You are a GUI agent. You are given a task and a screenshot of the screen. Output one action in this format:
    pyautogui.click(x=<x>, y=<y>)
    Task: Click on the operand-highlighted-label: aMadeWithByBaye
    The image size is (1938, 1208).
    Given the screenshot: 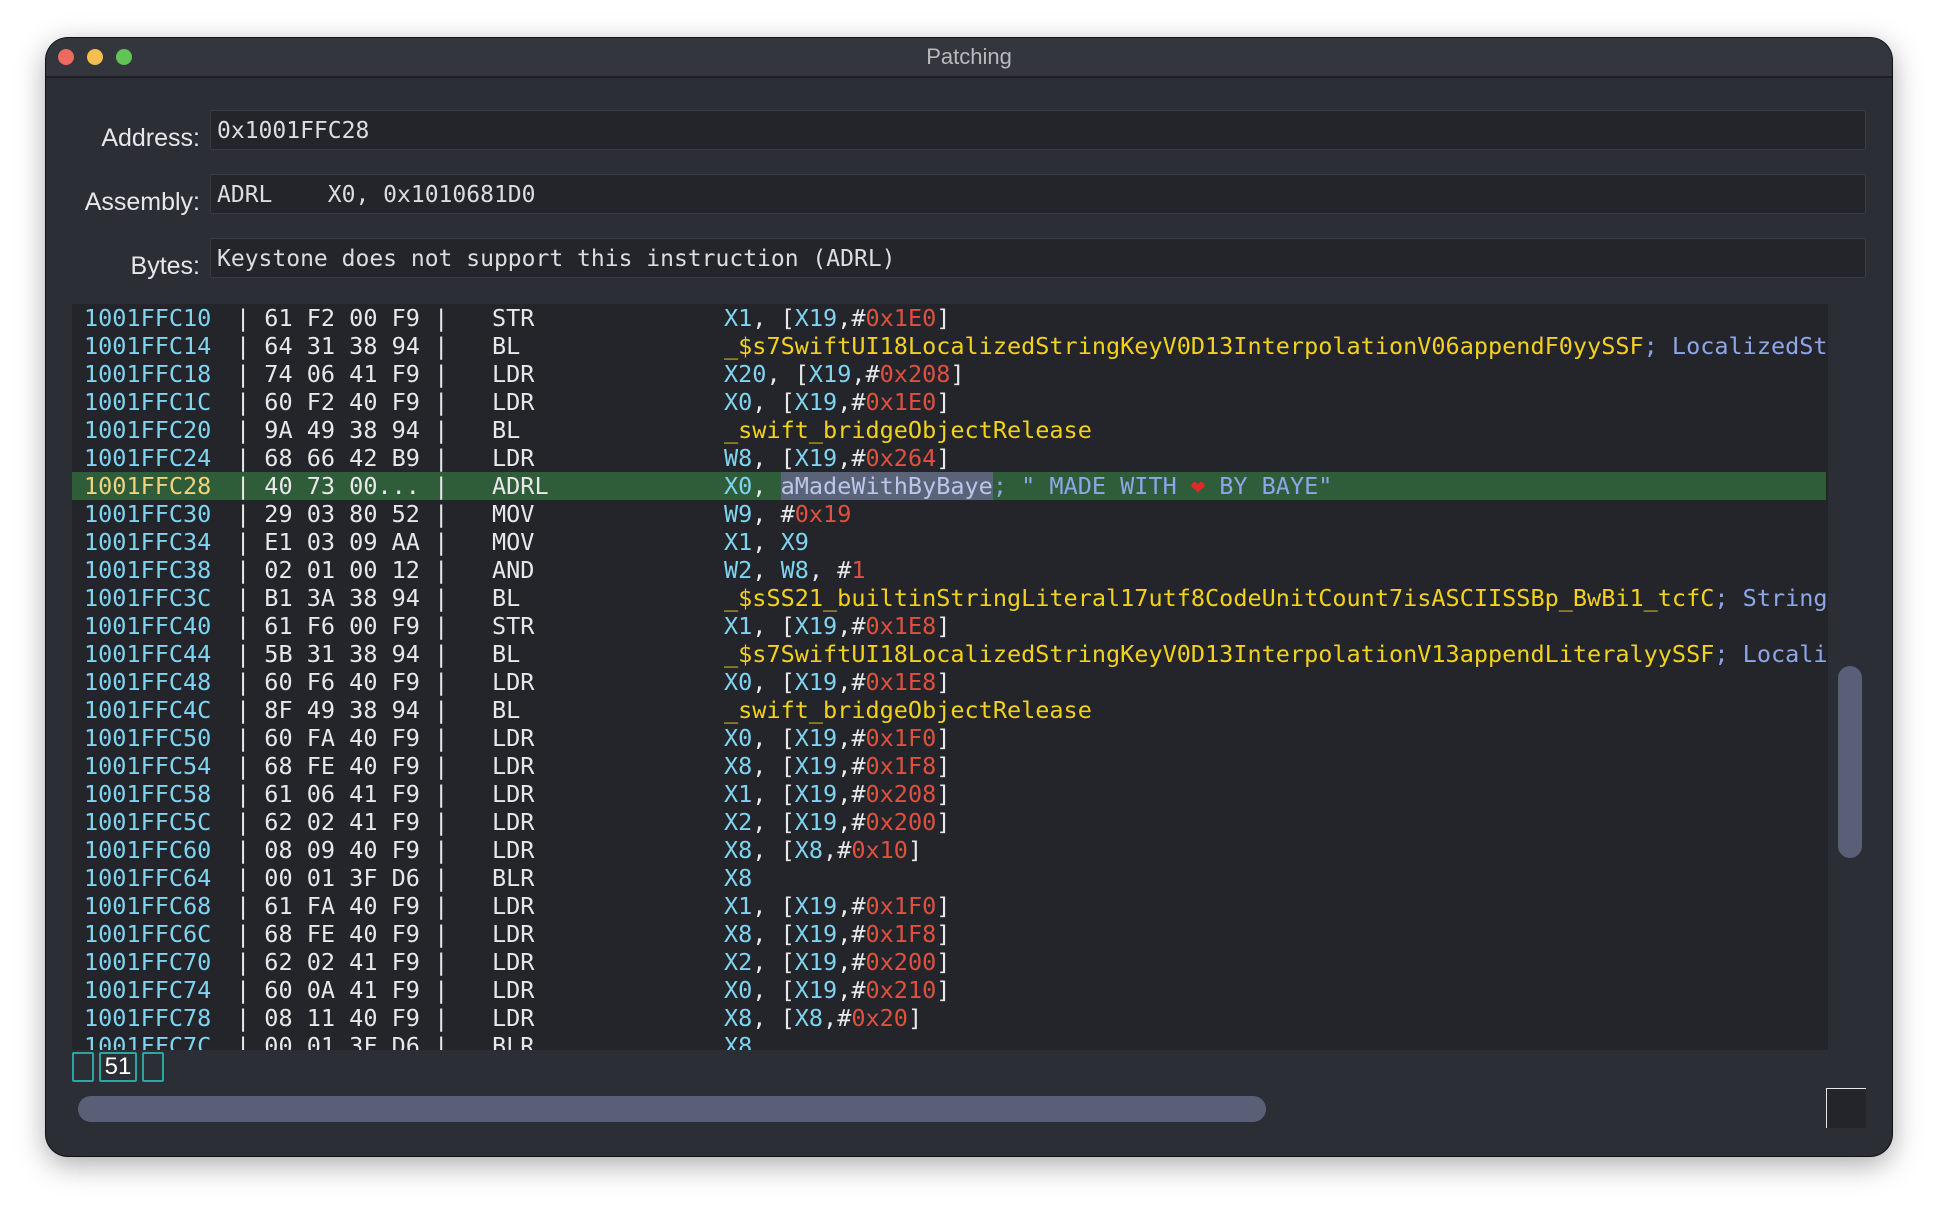 What is the action you would take?
    pyautogui.click(x=886, y=486)
    